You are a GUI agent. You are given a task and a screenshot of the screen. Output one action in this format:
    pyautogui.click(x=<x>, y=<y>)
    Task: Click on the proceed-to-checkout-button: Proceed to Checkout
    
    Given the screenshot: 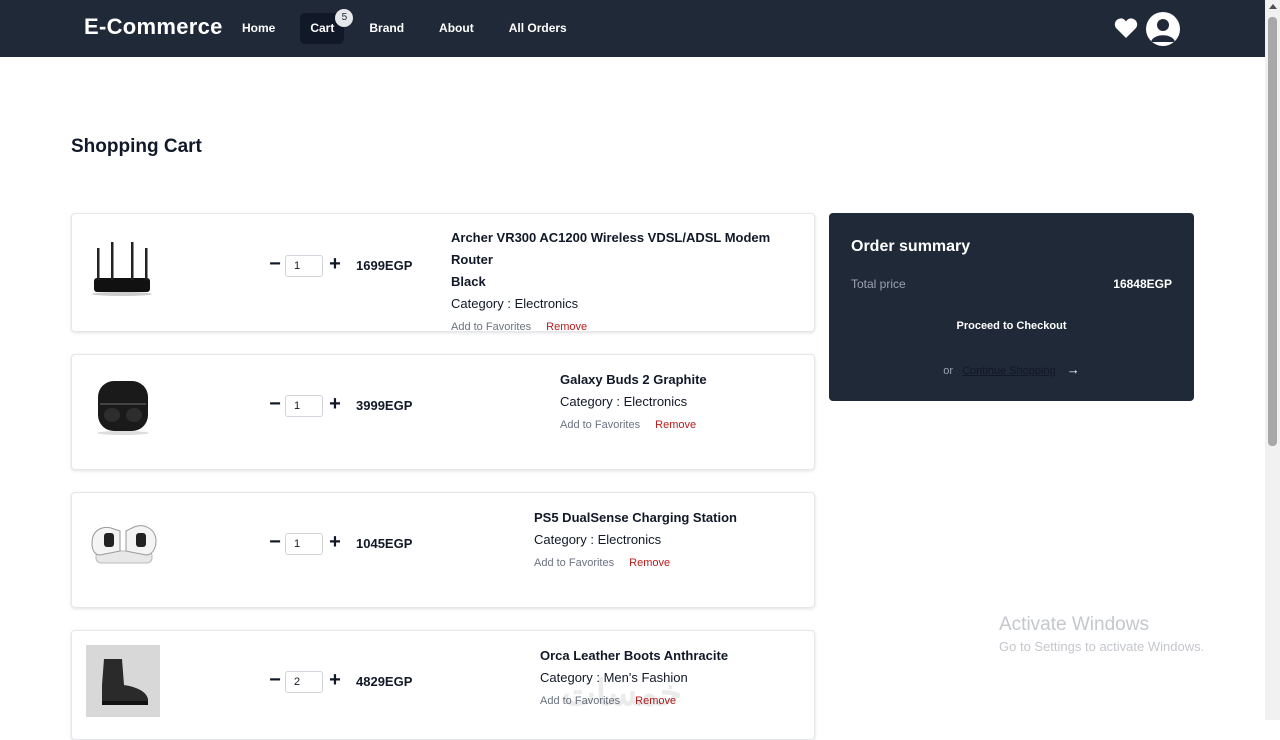 What is the action you would take?
    pyautogui.click(x=1011, y=326)
    